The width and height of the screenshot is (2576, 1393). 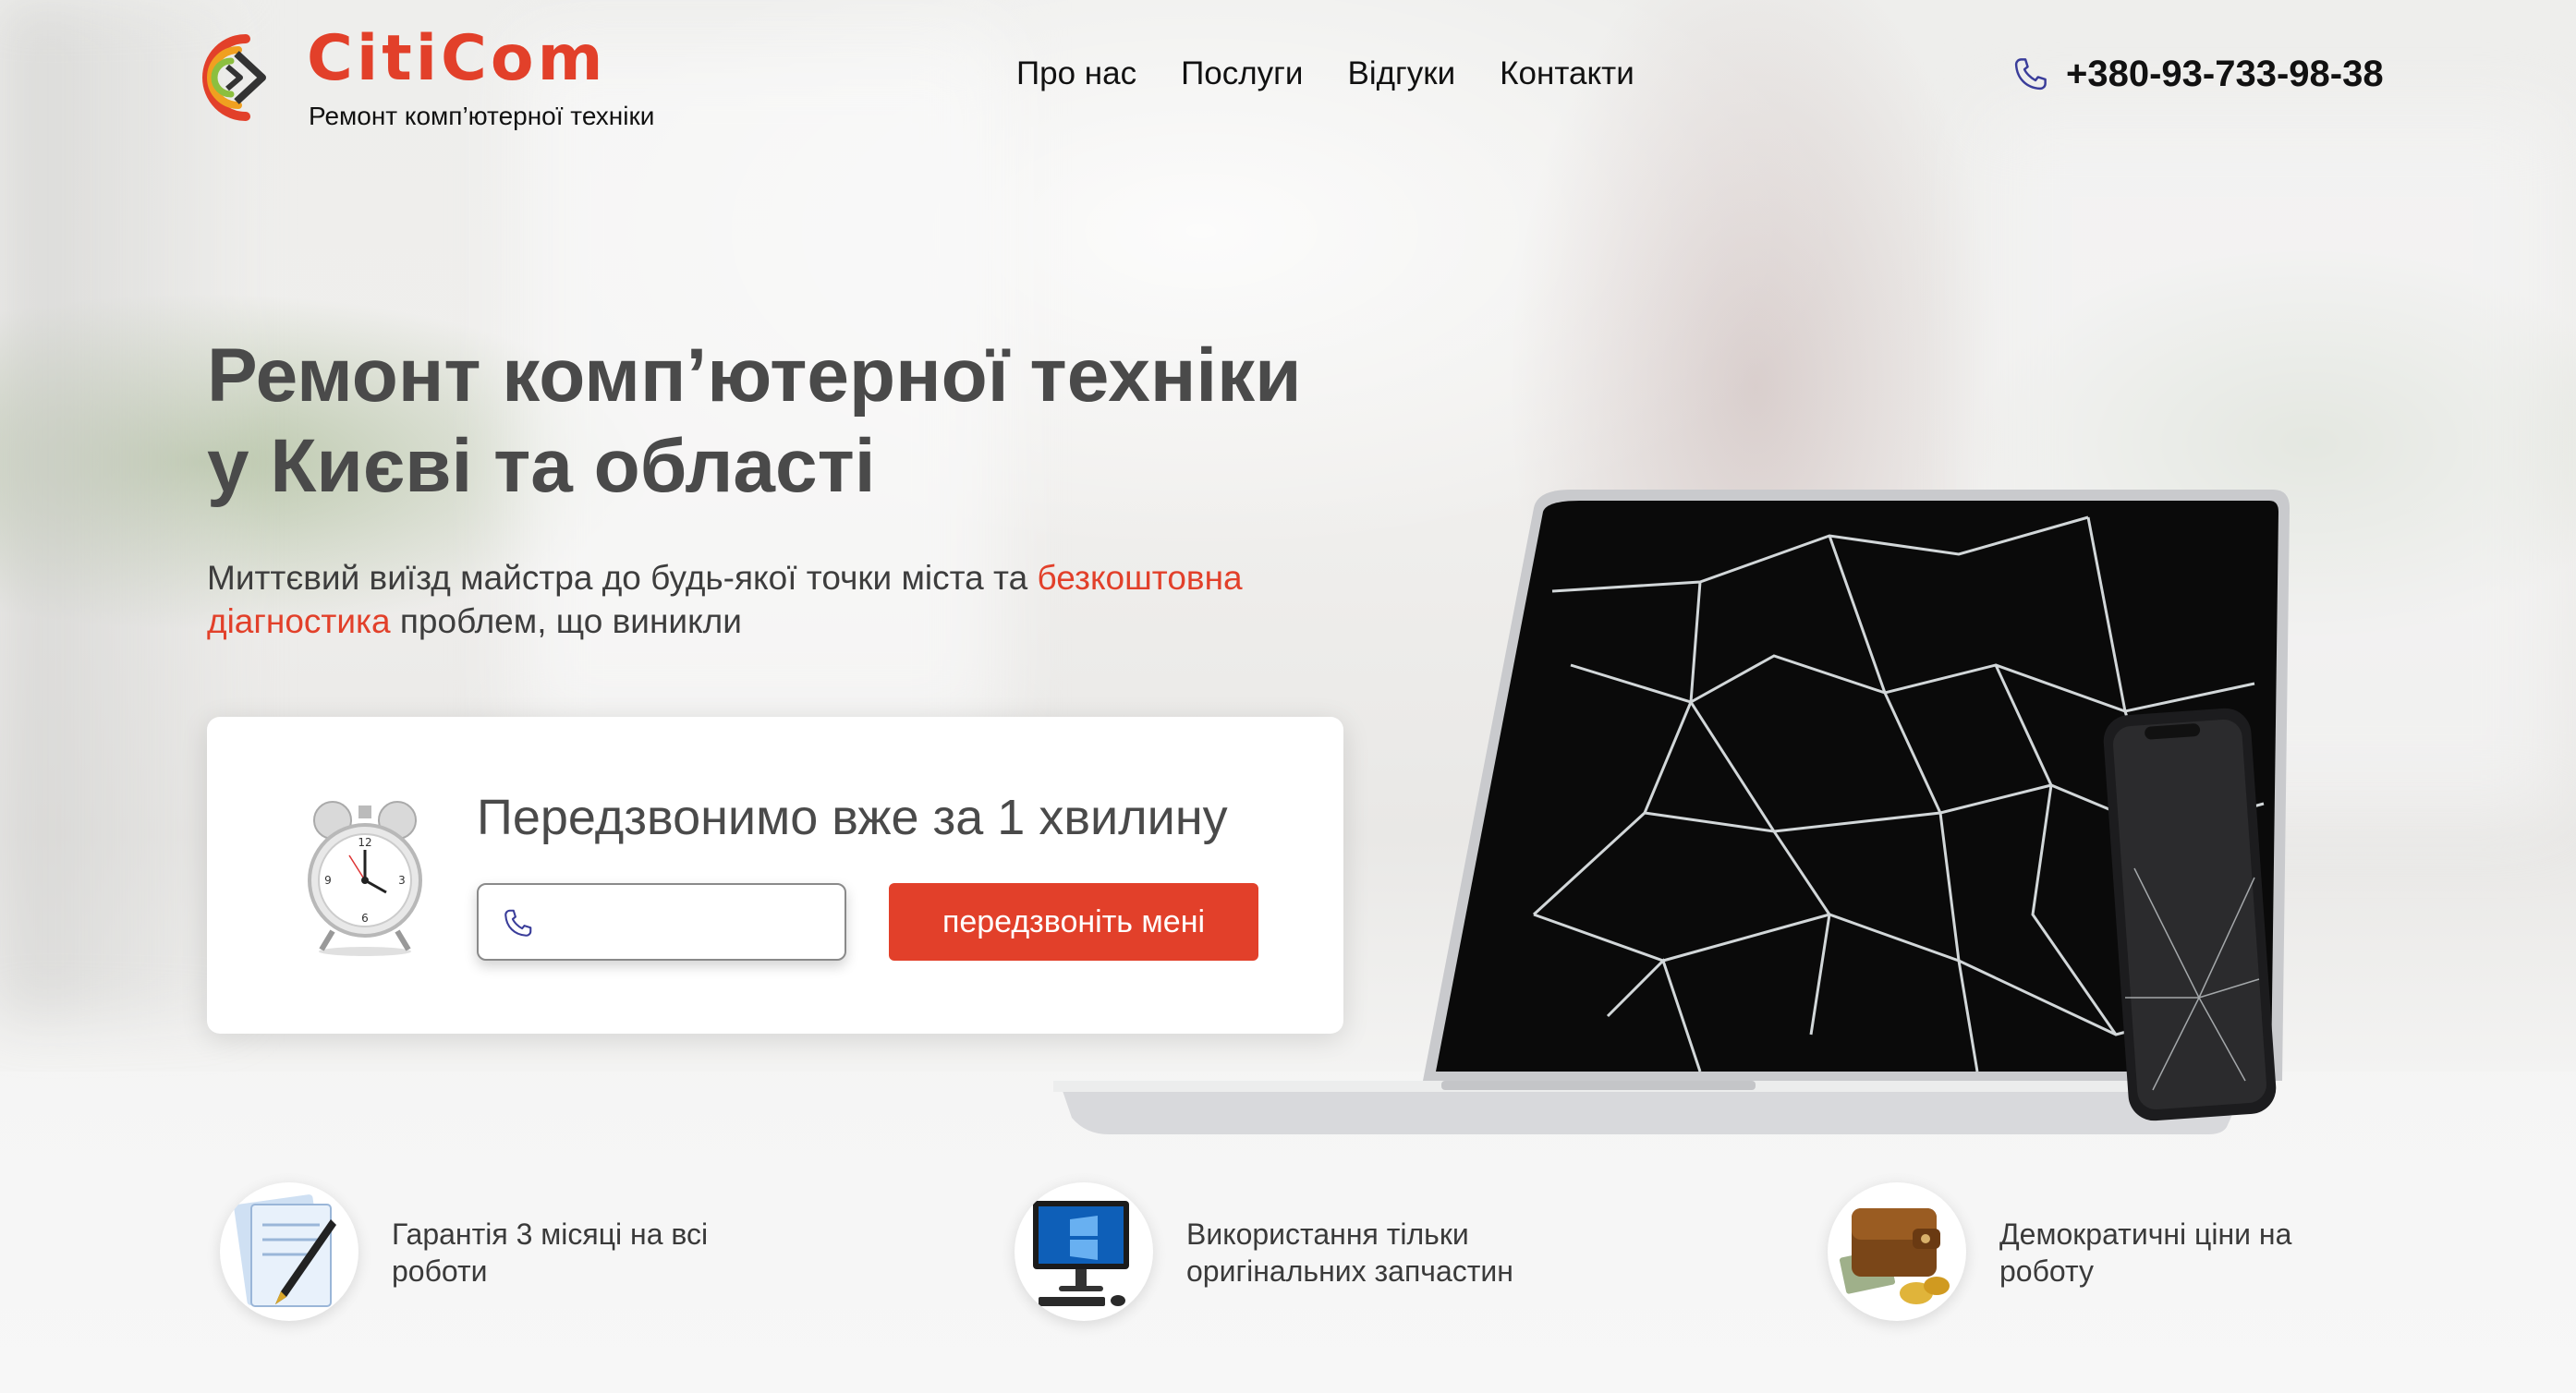 What do you see at coordinates (1401, 73) in the screenshot?
I see `nav-item-reviews: Відгуки` at bounding box center [1401, 73].